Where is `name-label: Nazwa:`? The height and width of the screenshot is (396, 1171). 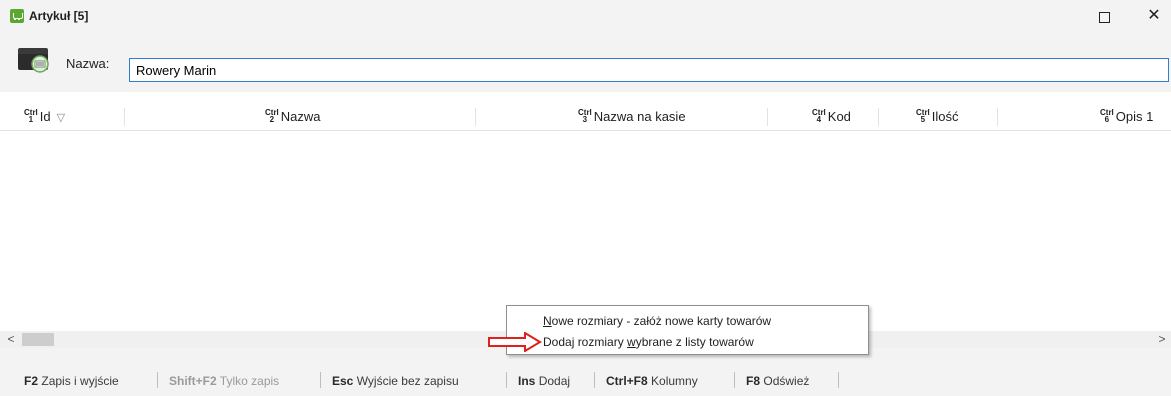 name-label: Nazwa: is located at coordinates (88, 63).